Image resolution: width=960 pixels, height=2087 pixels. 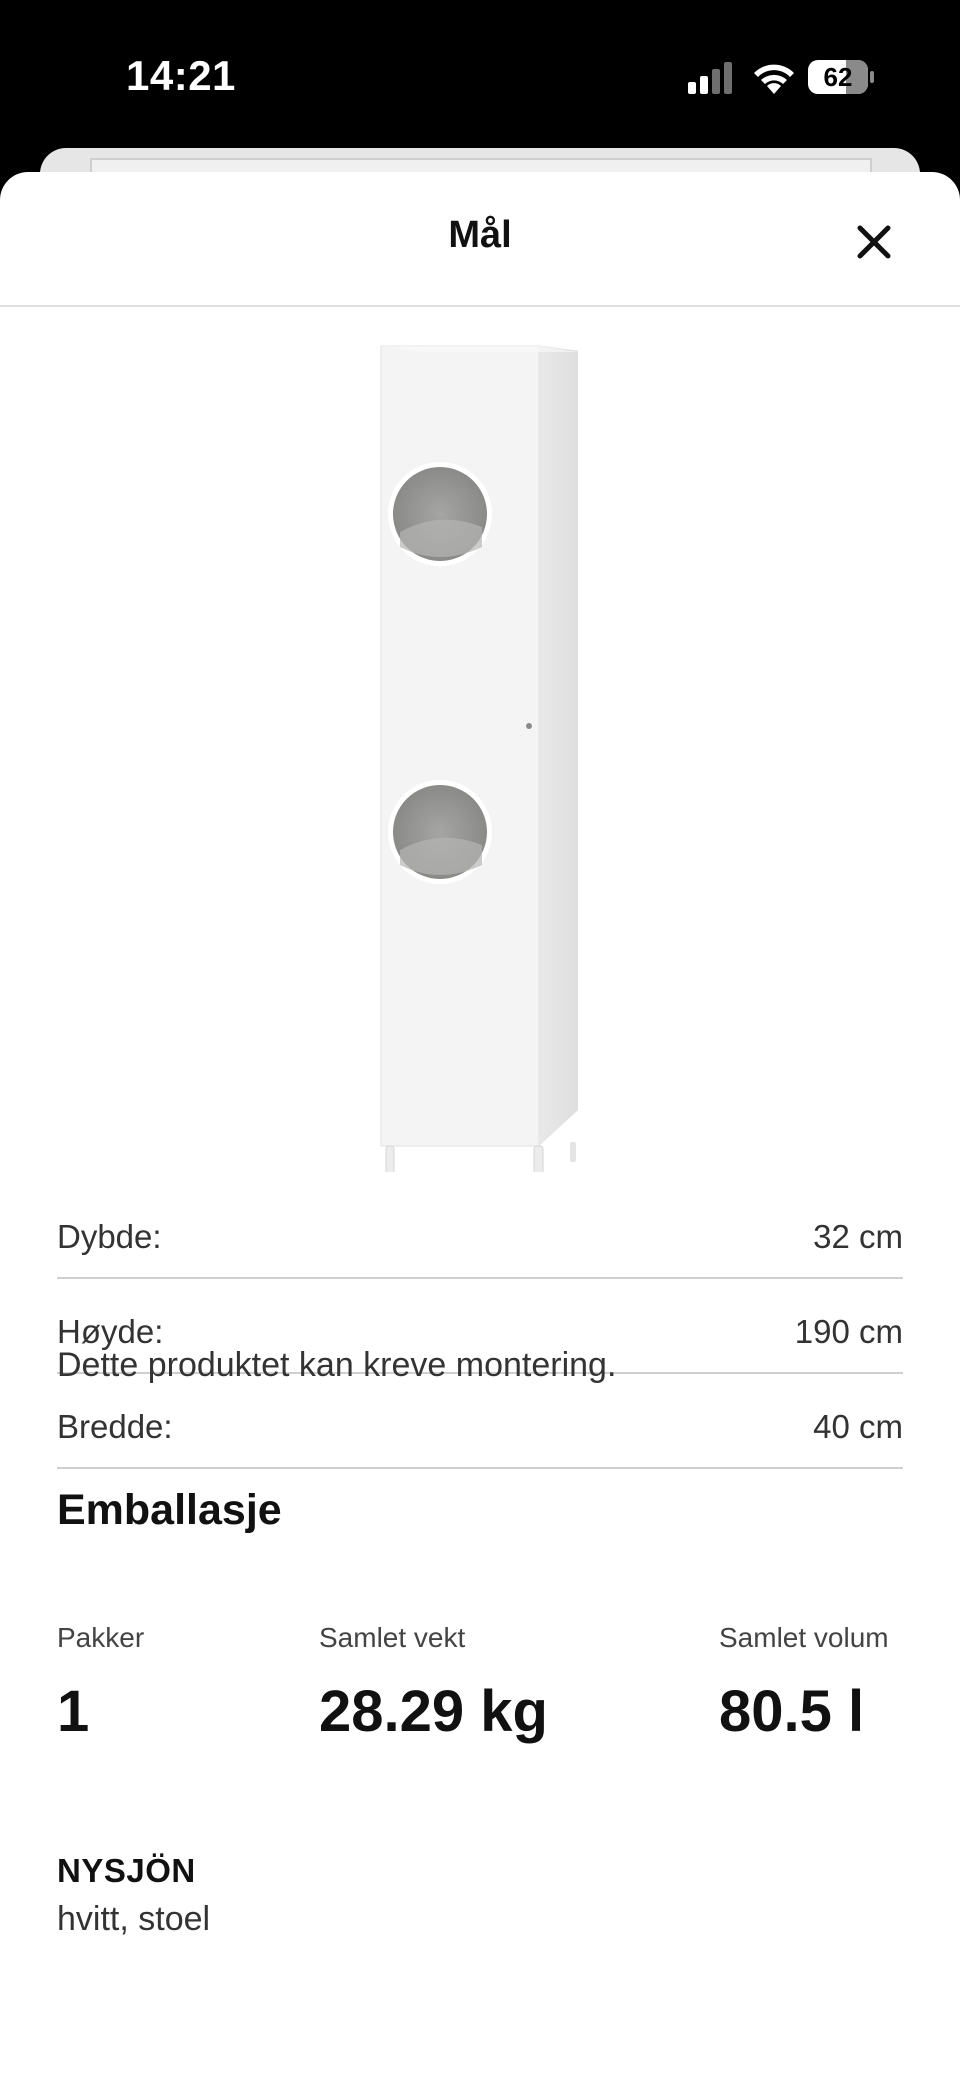 What do you see at coordinates (337, 1365) in the screenshot?
I see `assembly-note: Dette produktet kan kreve montering.` at bounding box center [337, 1365].